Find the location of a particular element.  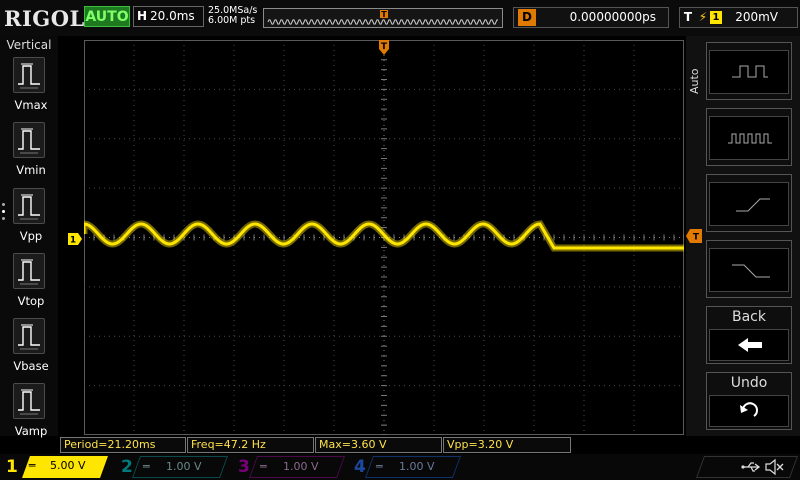

measure-vmin-icon is located at coordinates (29, 141).